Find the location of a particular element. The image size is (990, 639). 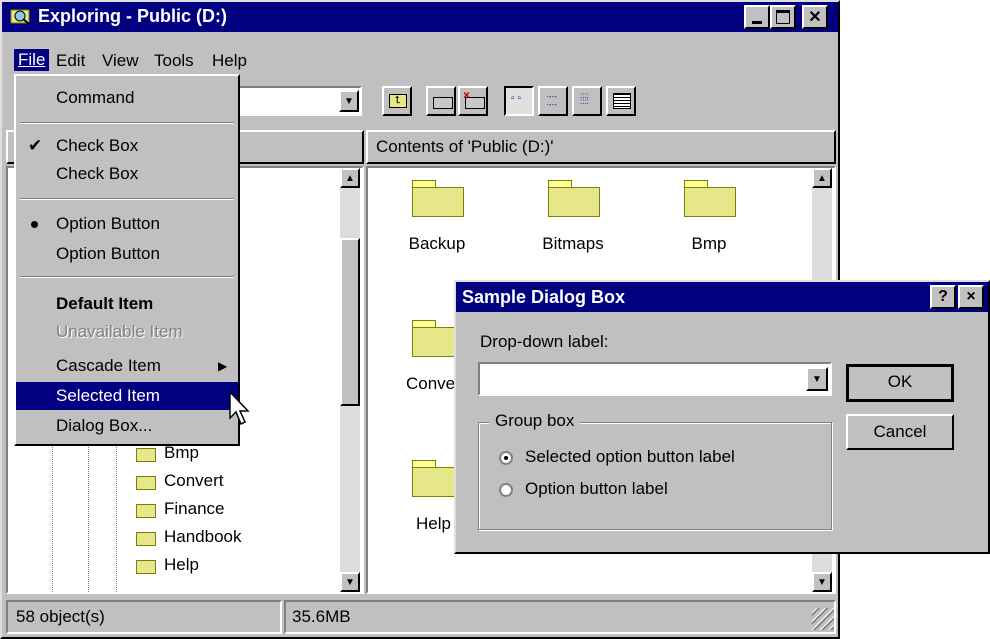

large-icons-icon: ▫ ▫ is located at coordinates (516, 98).